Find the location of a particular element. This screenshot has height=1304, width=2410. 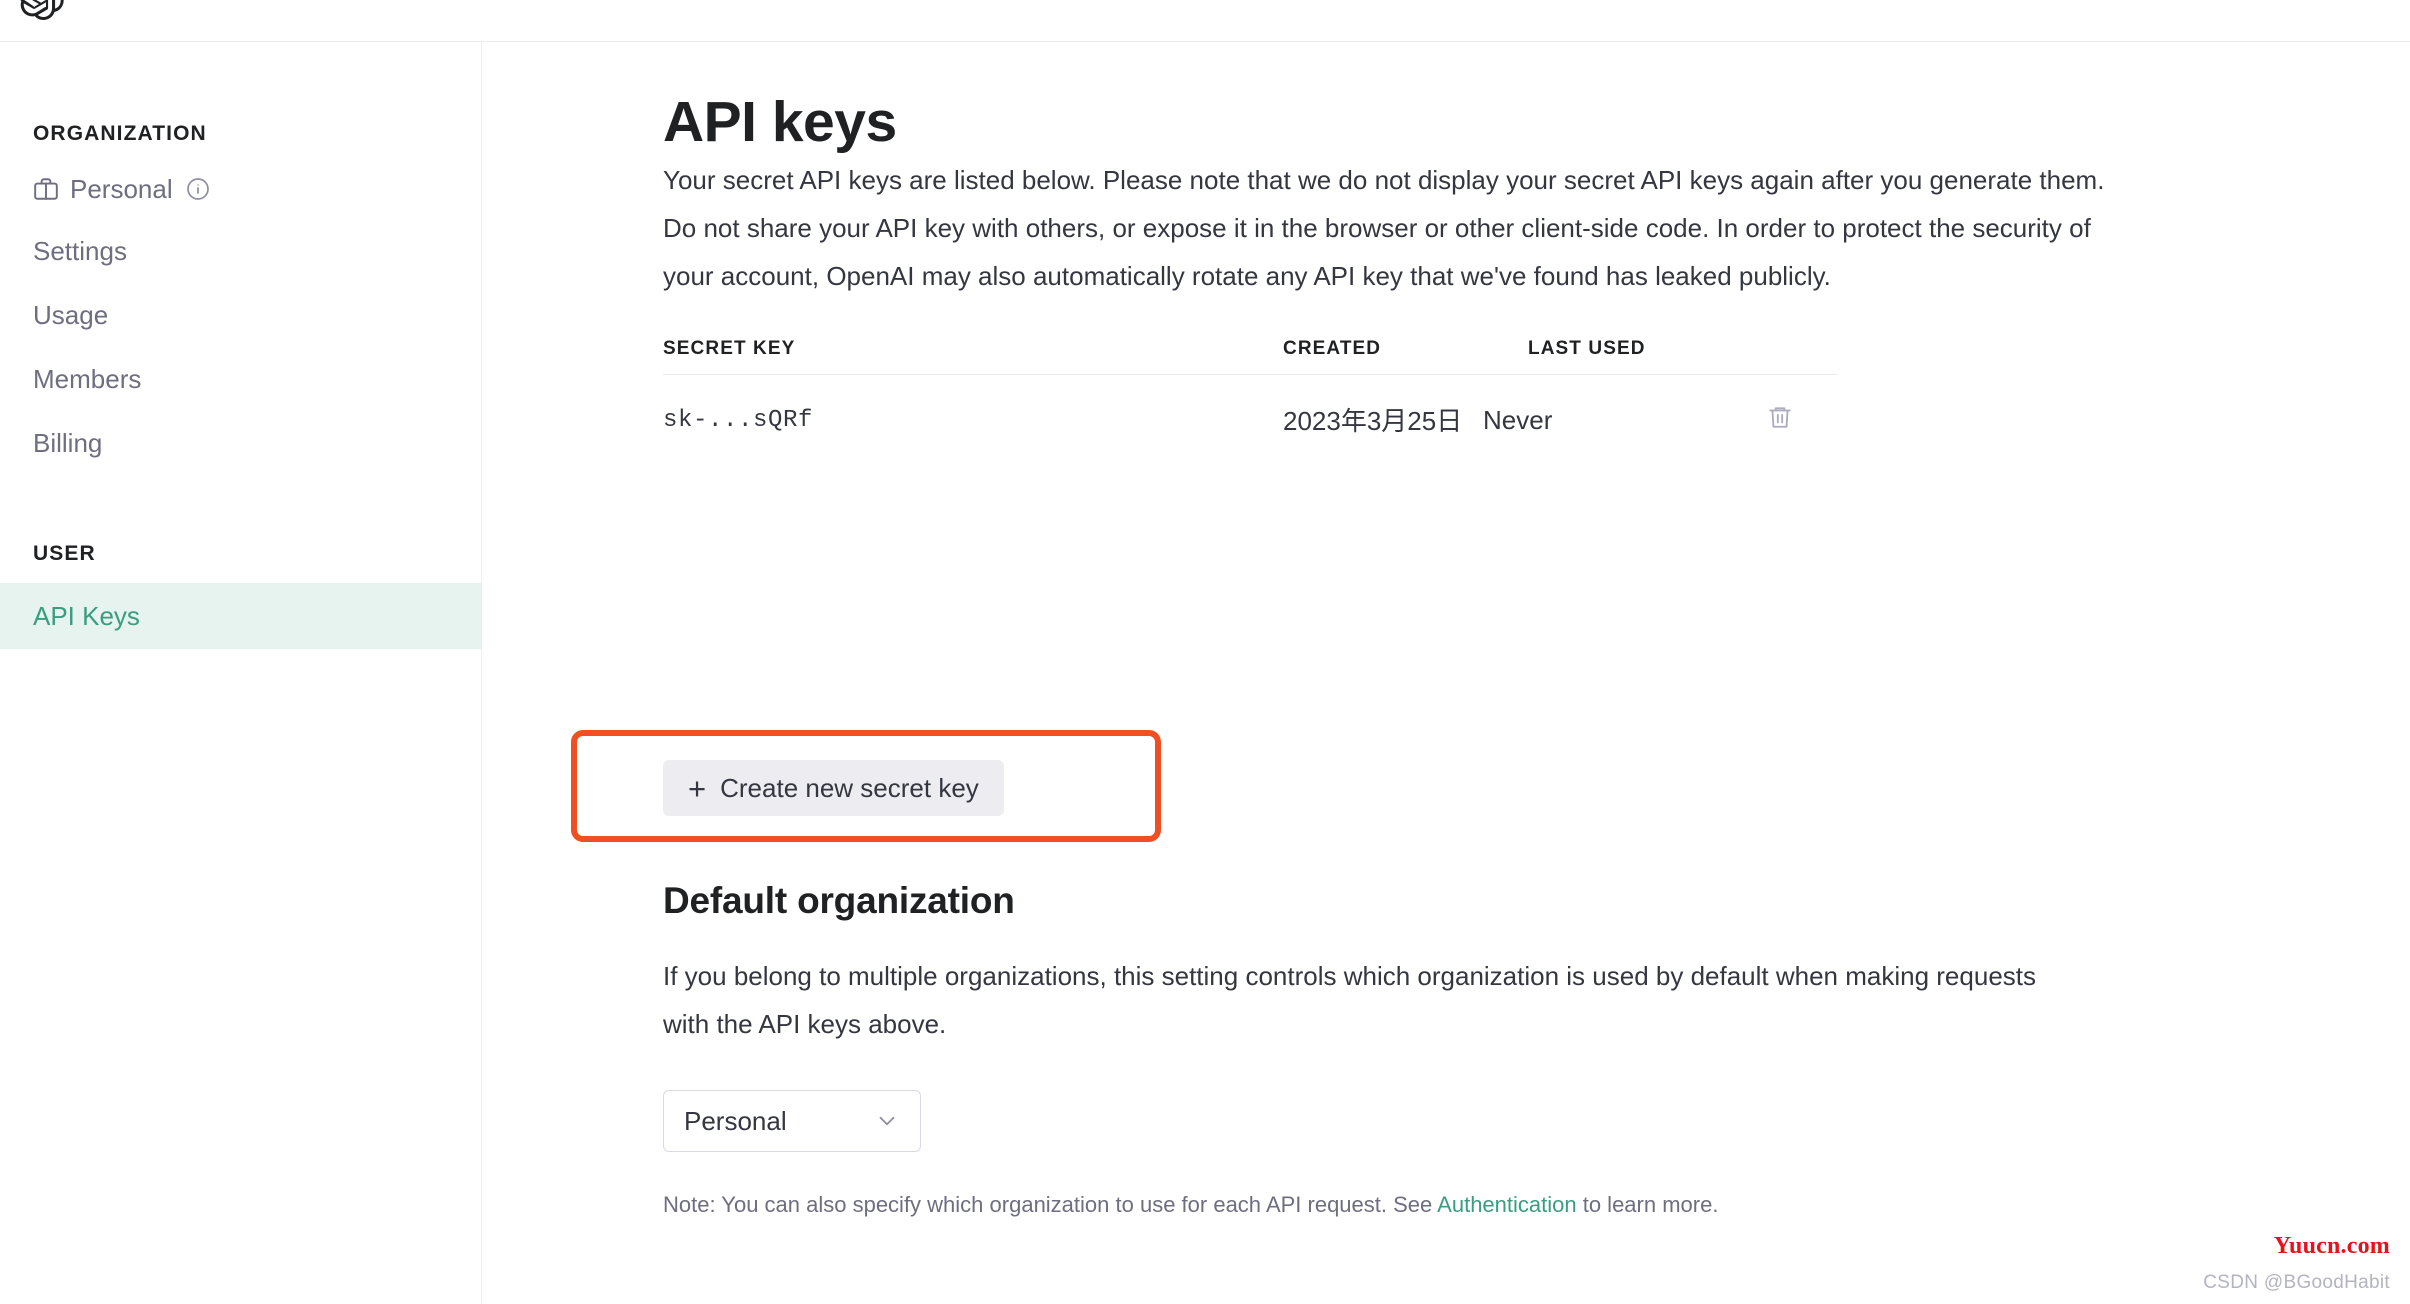

sidebar-item-settings: Settings is located at coordinates (240, 251).